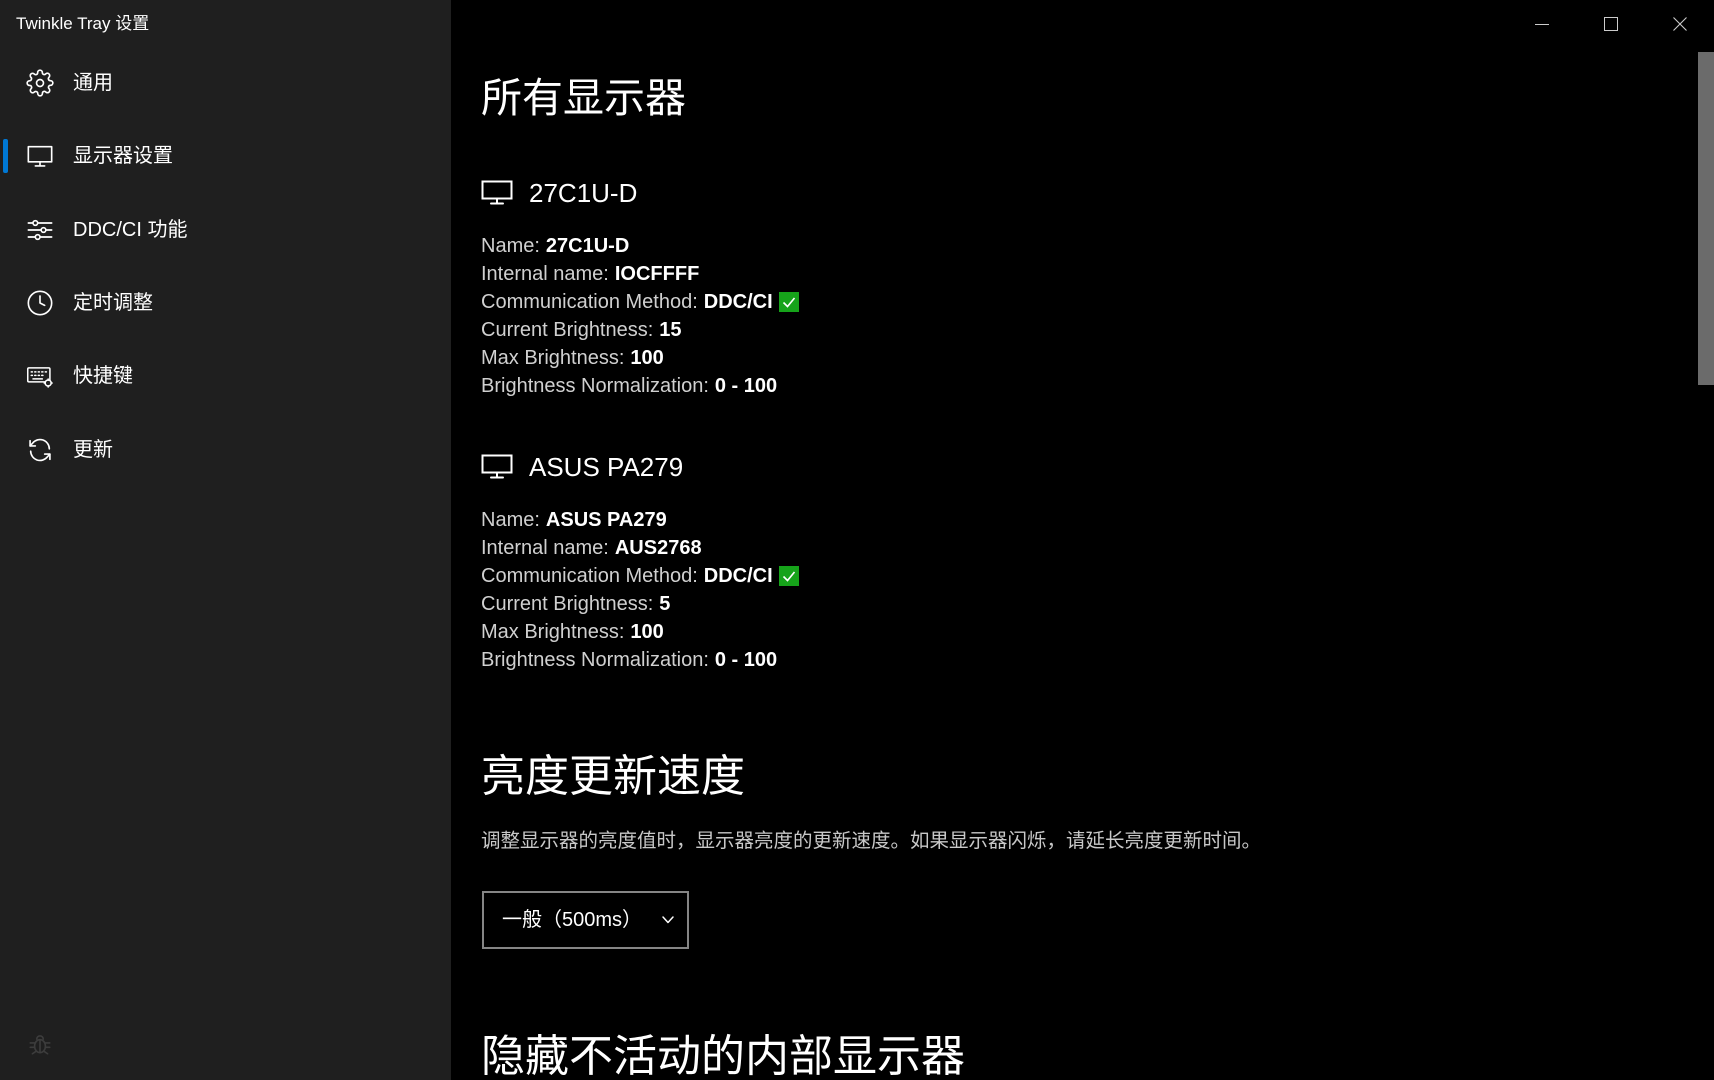  What do you see at coordinates (83, 23) in the screenshot?
I see `window-title: Twinkle Tray 设置` at bounding box center [83, 23].